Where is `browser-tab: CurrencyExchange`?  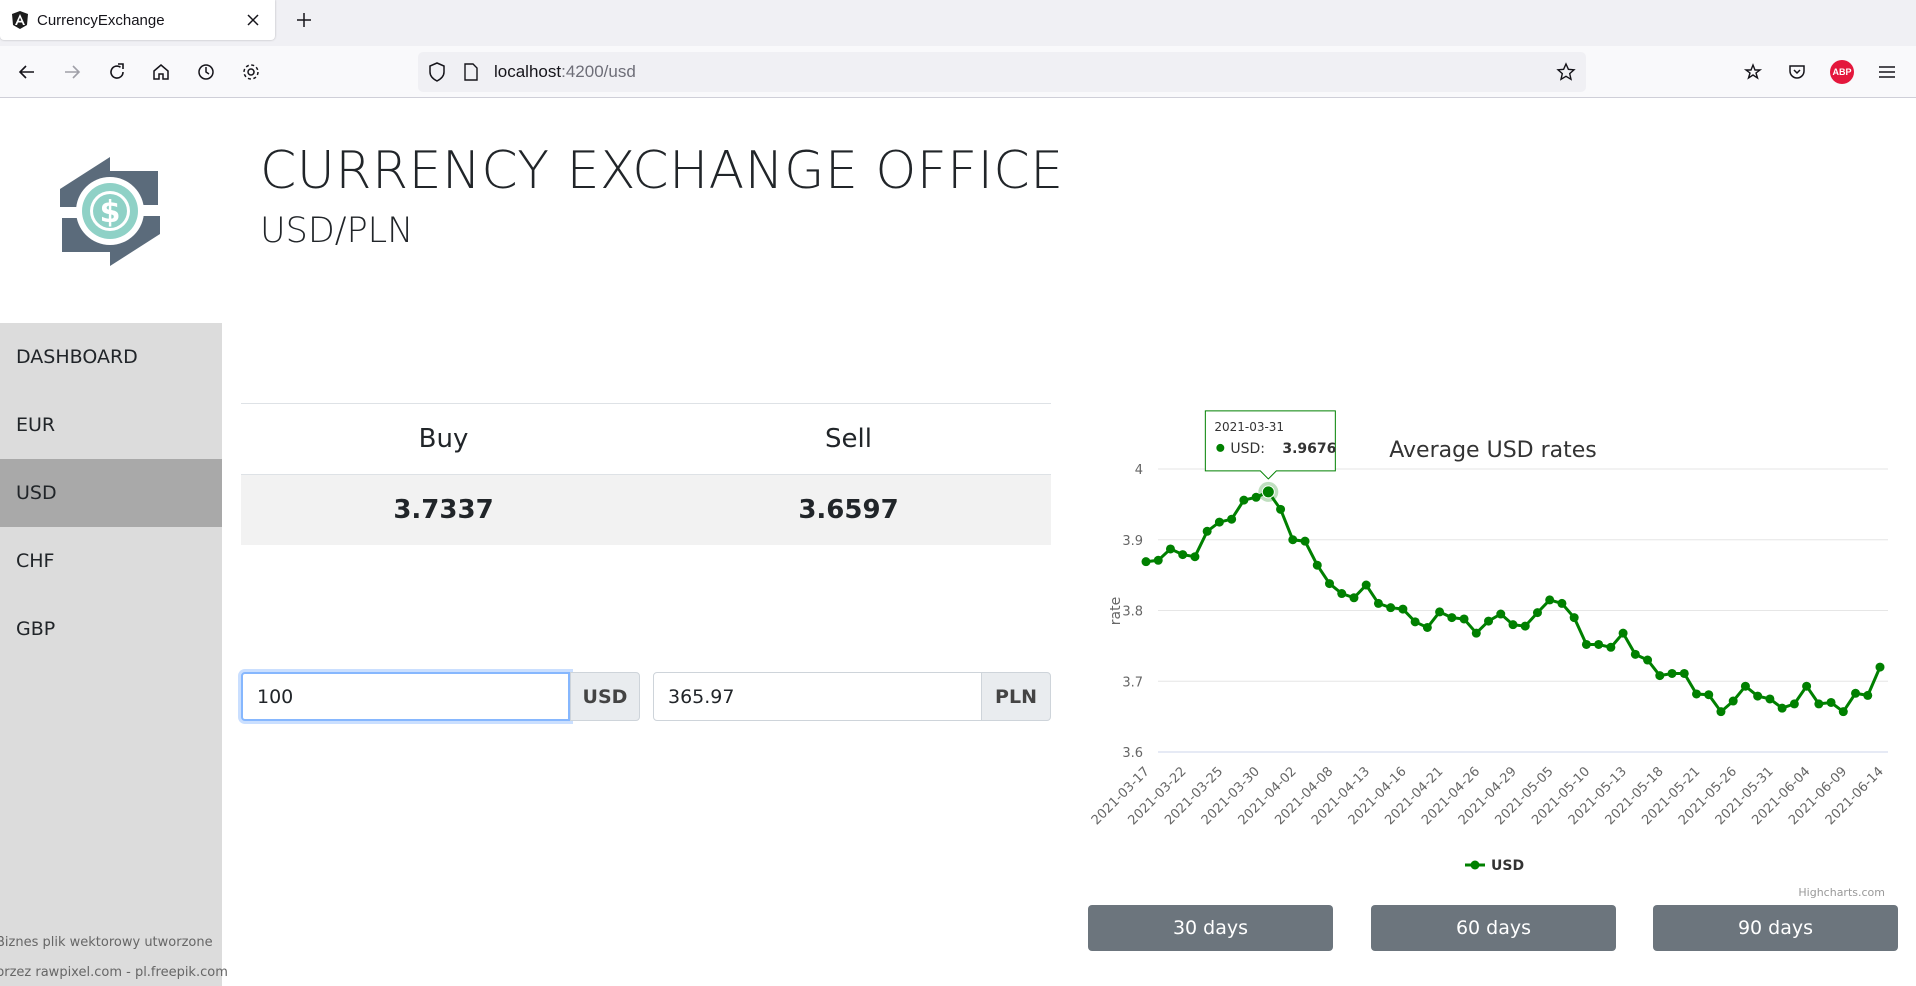
browser-tab: CurrencyExchange is located at coordinates (137, 20).